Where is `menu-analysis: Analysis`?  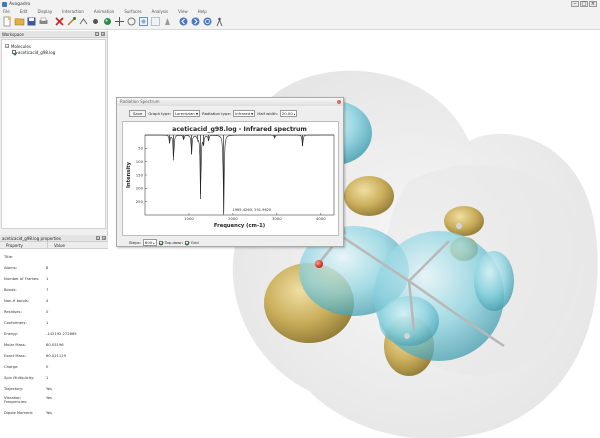
menu-analysis: Analysis is located at coordinates (160, 11).